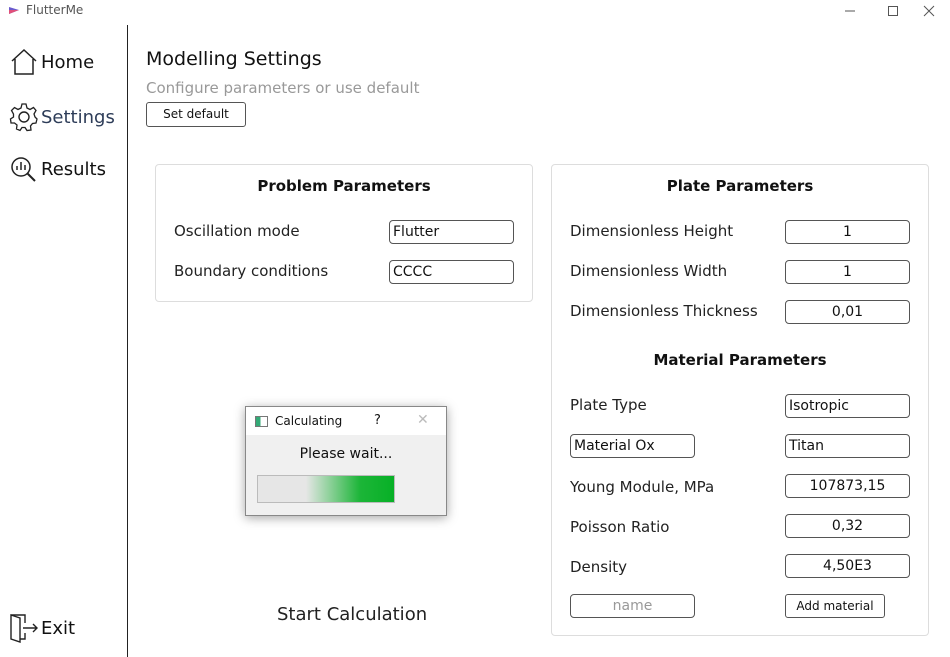  I want to click on material-field: Titan, so click(847, 446).